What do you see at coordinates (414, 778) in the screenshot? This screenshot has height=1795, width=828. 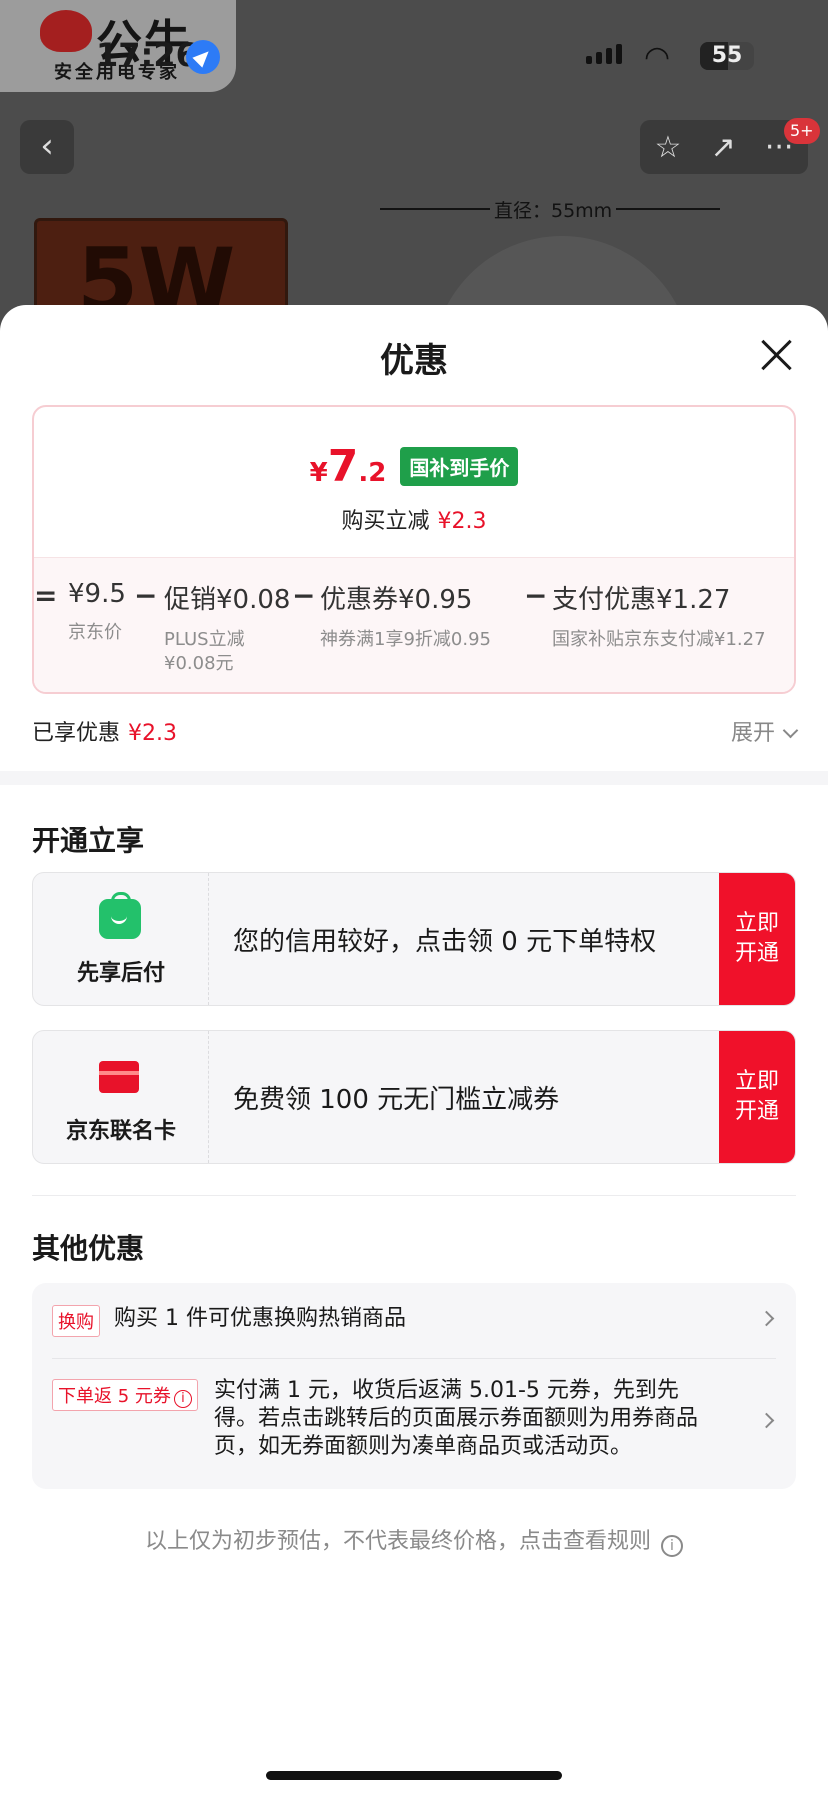 I see `section-divider` at bounding box center [414, 778].